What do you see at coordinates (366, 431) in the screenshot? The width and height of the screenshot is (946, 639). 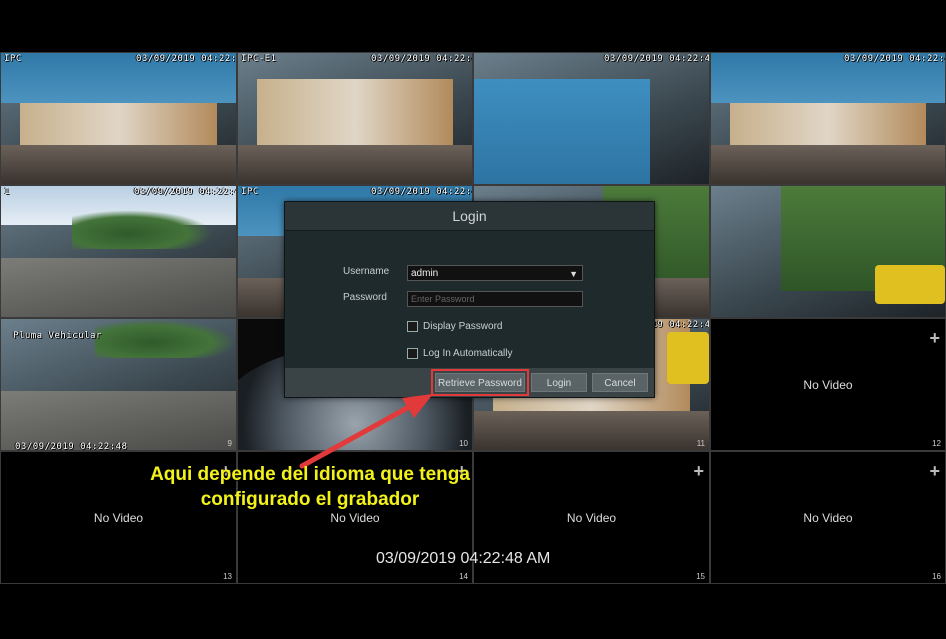 I see `annotation-arrow` at bounding box center [366, 431].